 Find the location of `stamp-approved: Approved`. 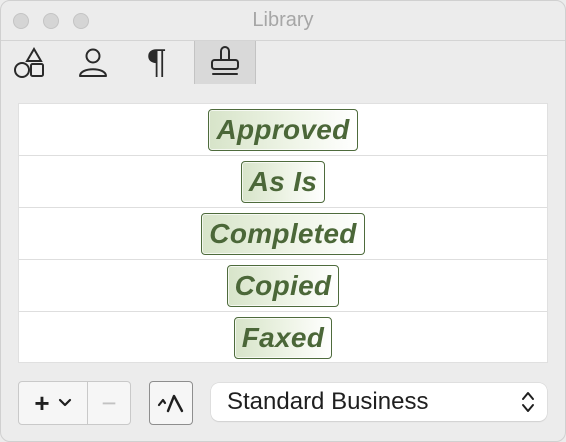

stamp-approved: Approved is located at coordinates (283, 129).